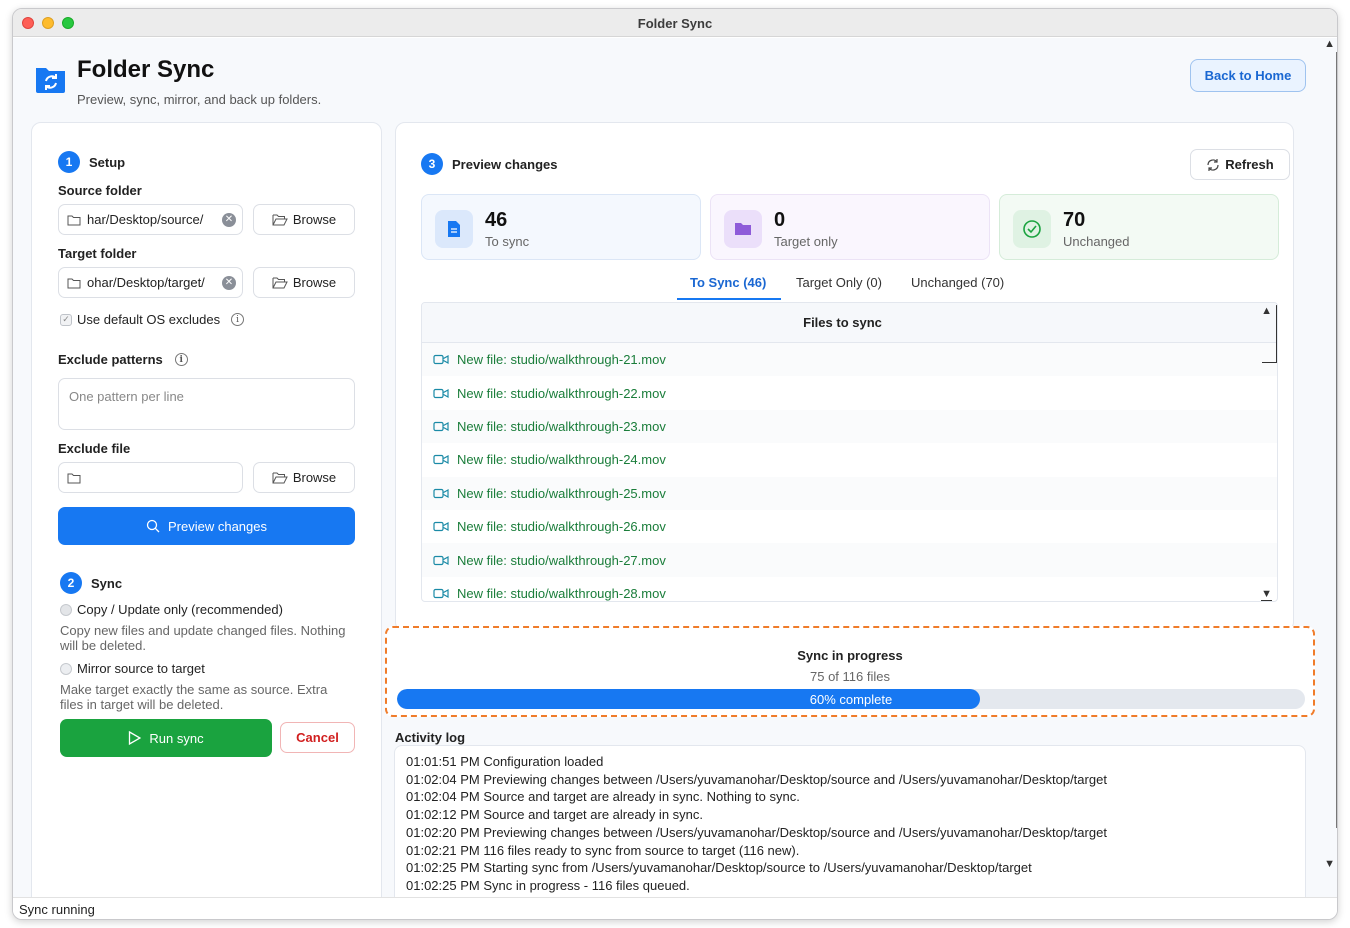  I want to click on run-sync-label: Run sync, so click(176, 738).